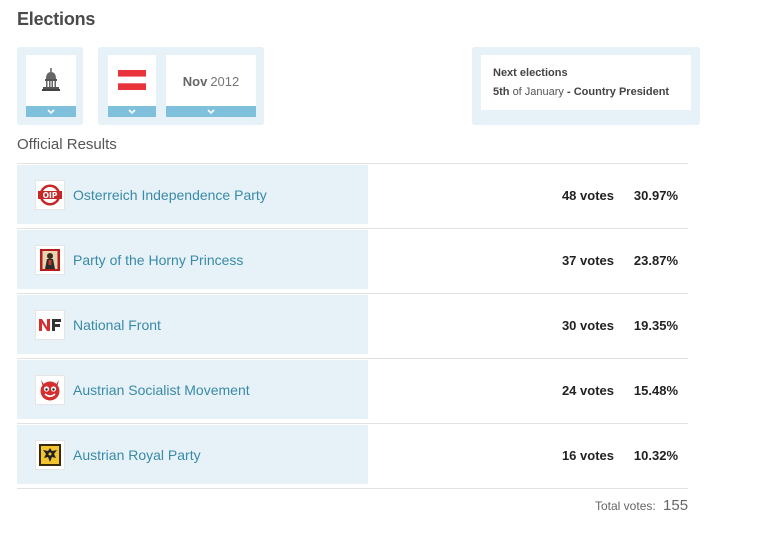 The width and height of the screenshot is (761, 555). I want to click on region-dropdown-button, so click(51, 111).